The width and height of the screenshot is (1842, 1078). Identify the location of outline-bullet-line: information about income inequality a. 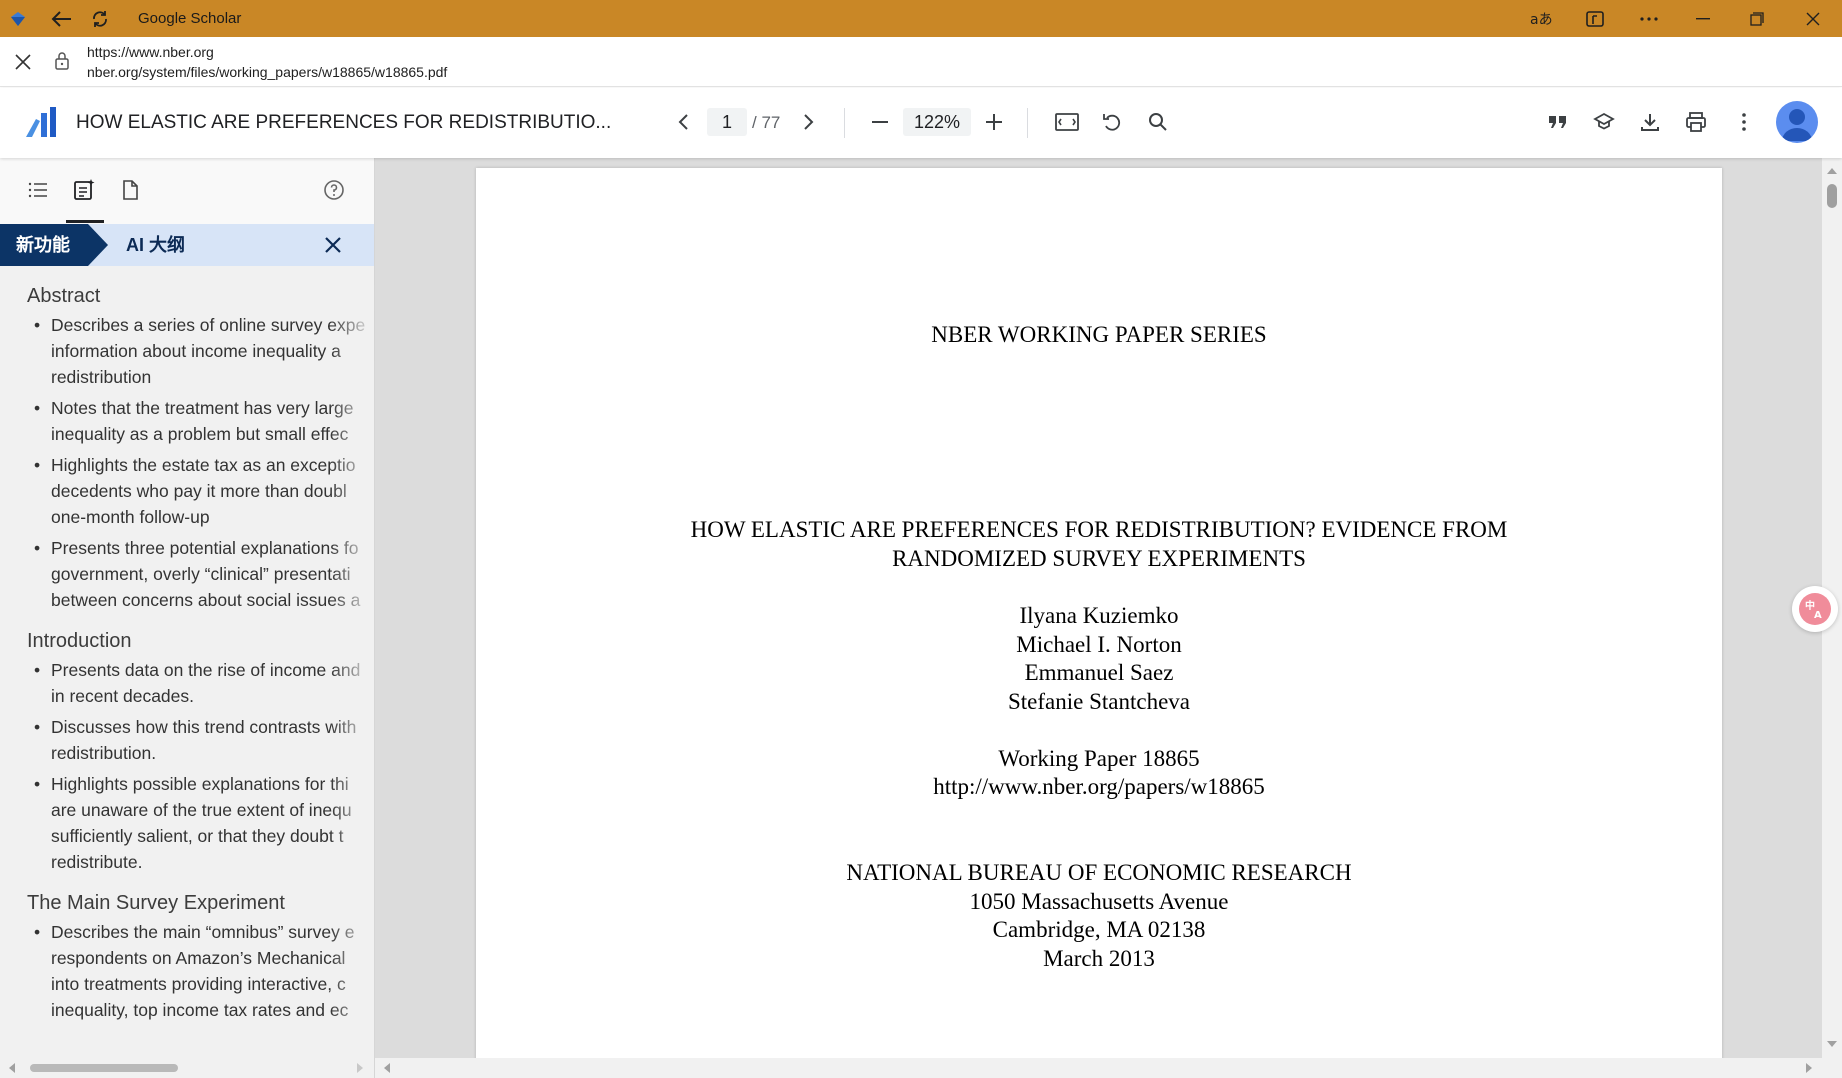
(196, 351).